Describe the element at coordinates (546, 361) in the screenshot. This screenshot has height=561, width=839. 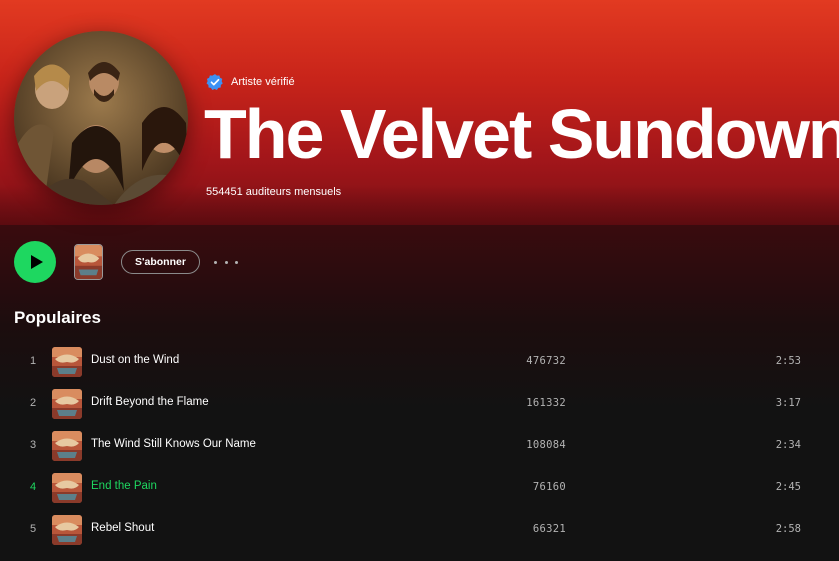
I see `track-play-count: 476732` at that location.